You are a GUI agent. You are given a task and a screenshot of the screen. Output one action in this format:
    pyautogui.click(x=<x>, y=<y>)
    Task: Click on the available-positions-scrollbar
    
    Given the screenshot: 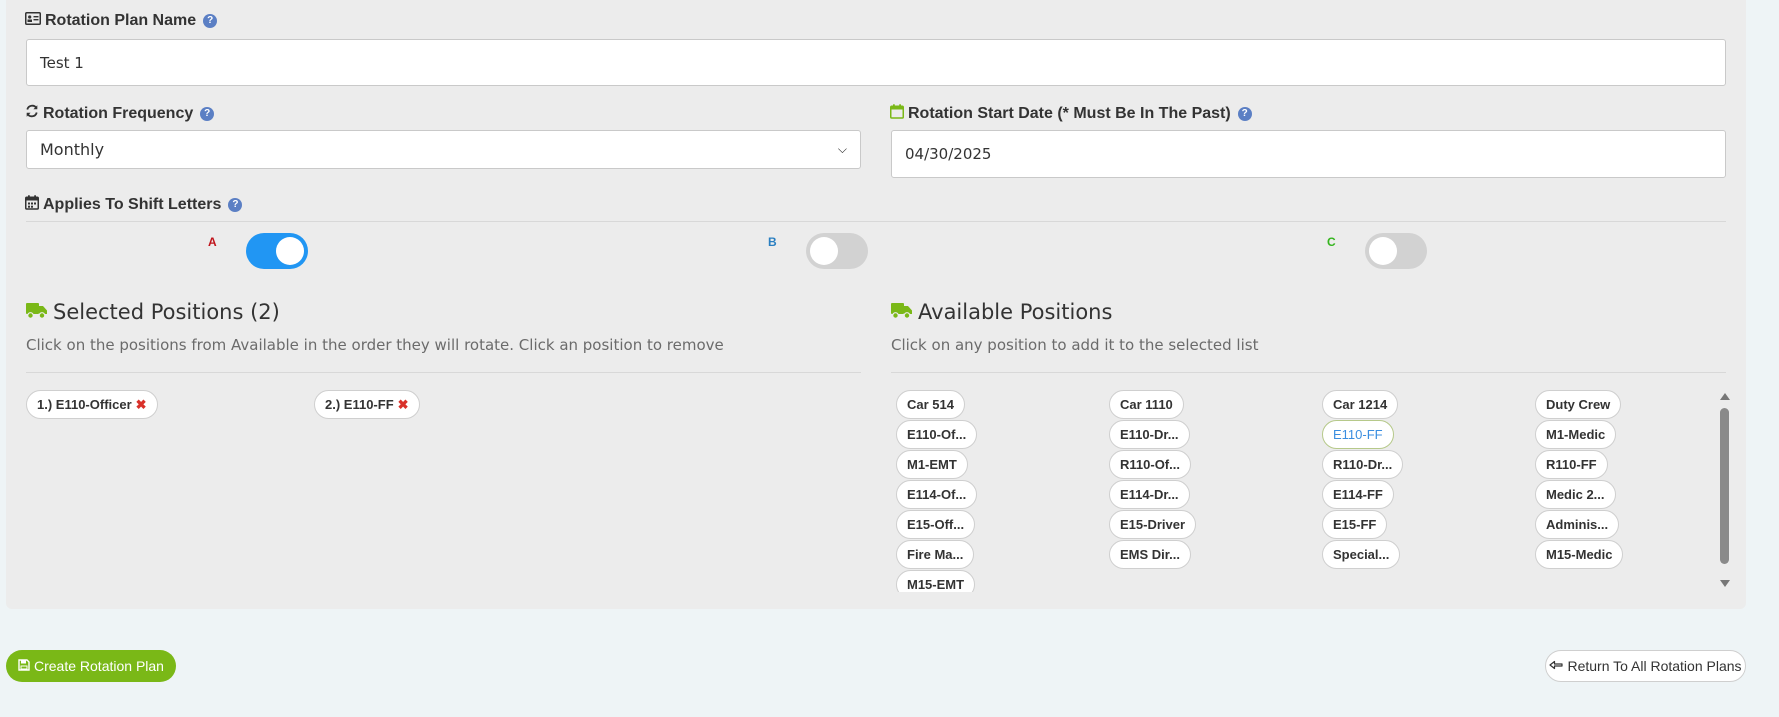 What is the action you would take?
    pyautogui.click(x=1725, y=490)
    